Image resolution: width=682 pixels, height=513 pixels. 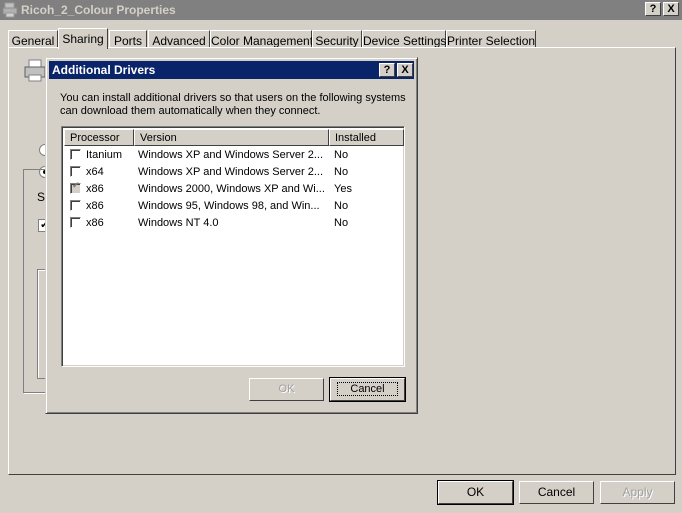 I want to click on apply-button: Apply, so click(x=637, y=492).